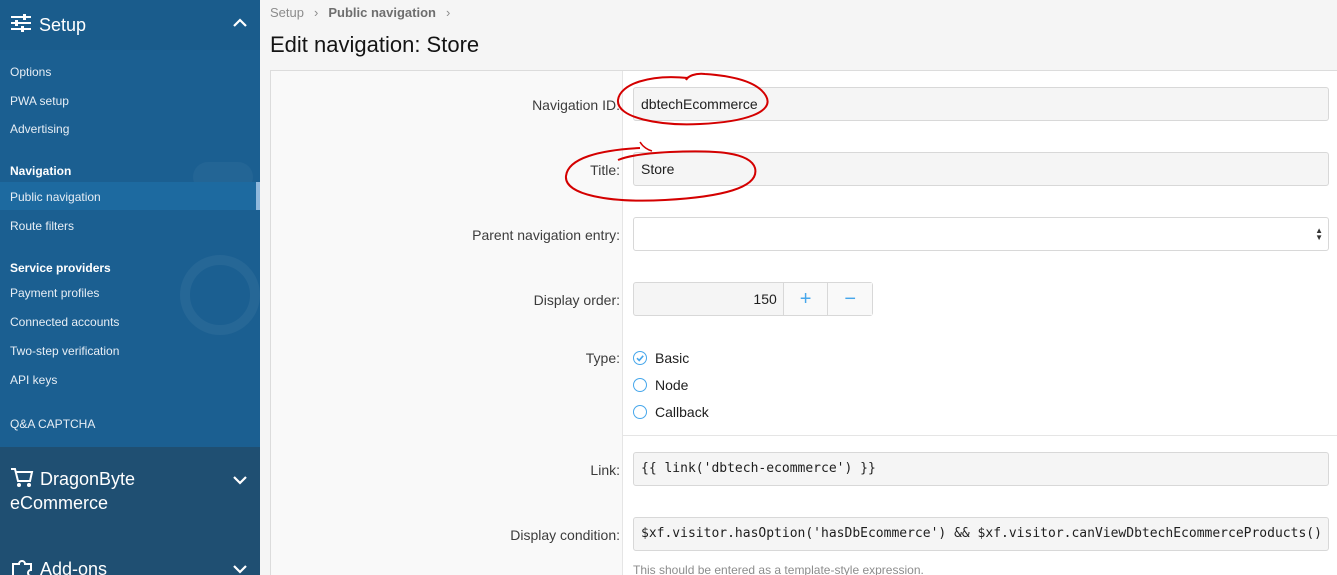 The height and width of the screenshot is (575, 1337). What do you see at coordinates (1319, 234) in the screenshot?
I see `select-arrows-icon: ▲ ▼` at bounding box center [1319, 234].